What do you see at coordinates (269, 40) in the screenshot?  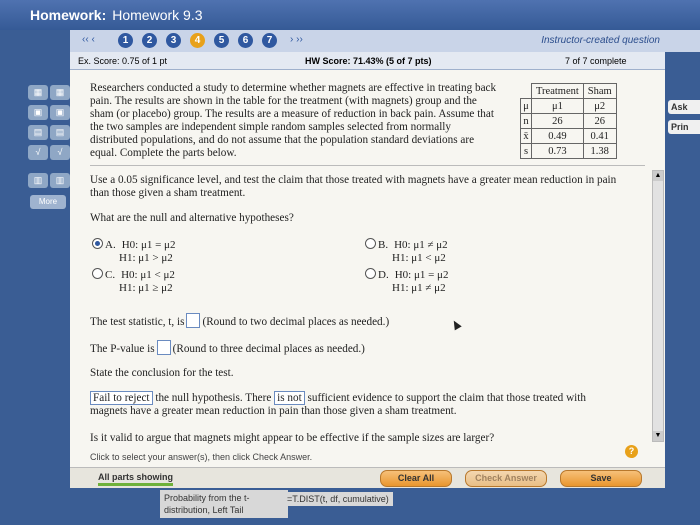 I see `question-7-button: 7` at bounding box center [269, 40].